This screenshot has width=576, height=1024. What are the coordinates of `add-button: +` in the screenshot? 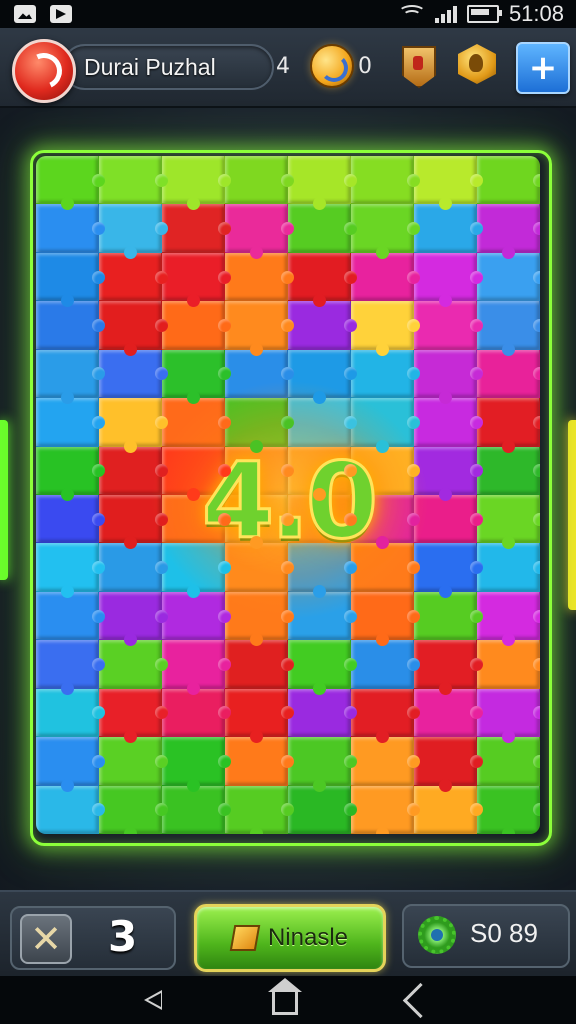 It's located at (543, 68).